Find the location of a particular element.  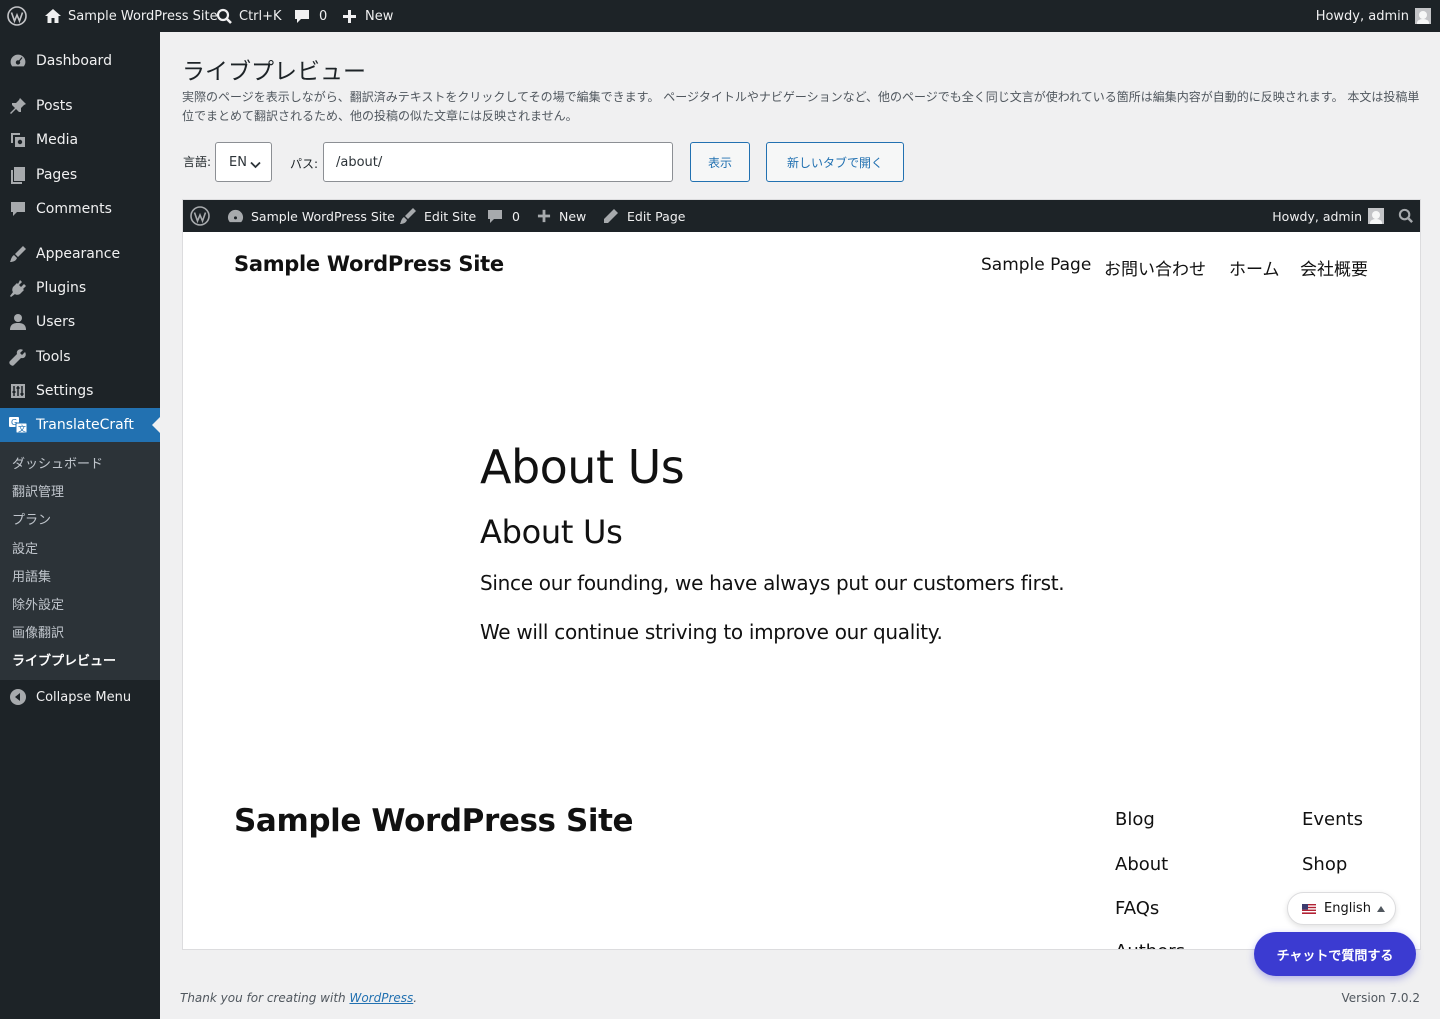

admin-footer-version: Version 7.0.2 is located at coordinates (1380, 998).